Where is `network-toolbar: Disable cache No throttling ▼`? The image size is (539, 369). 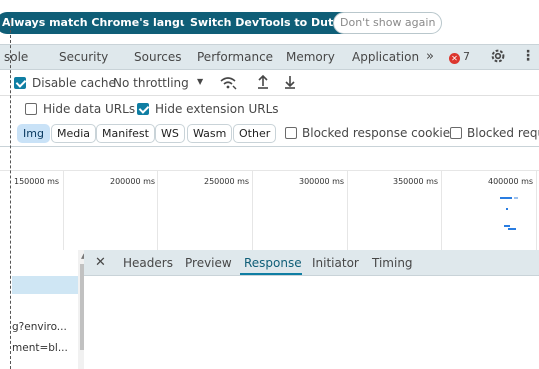
network-toolbar: Disable cache No throttling ▼ is located at coordinates (269, 83).